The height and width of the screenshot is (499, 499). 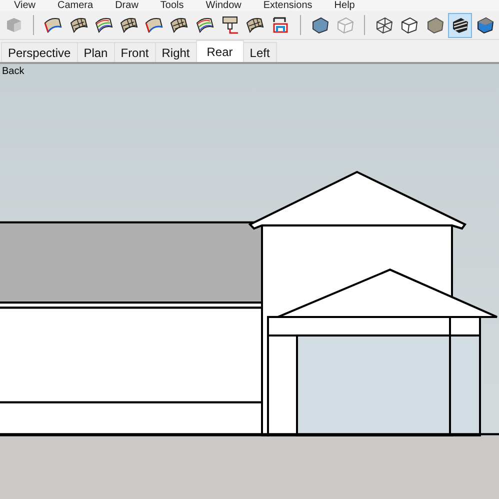 I want to click on scene-tab: Right, so click(x=175, y=52).